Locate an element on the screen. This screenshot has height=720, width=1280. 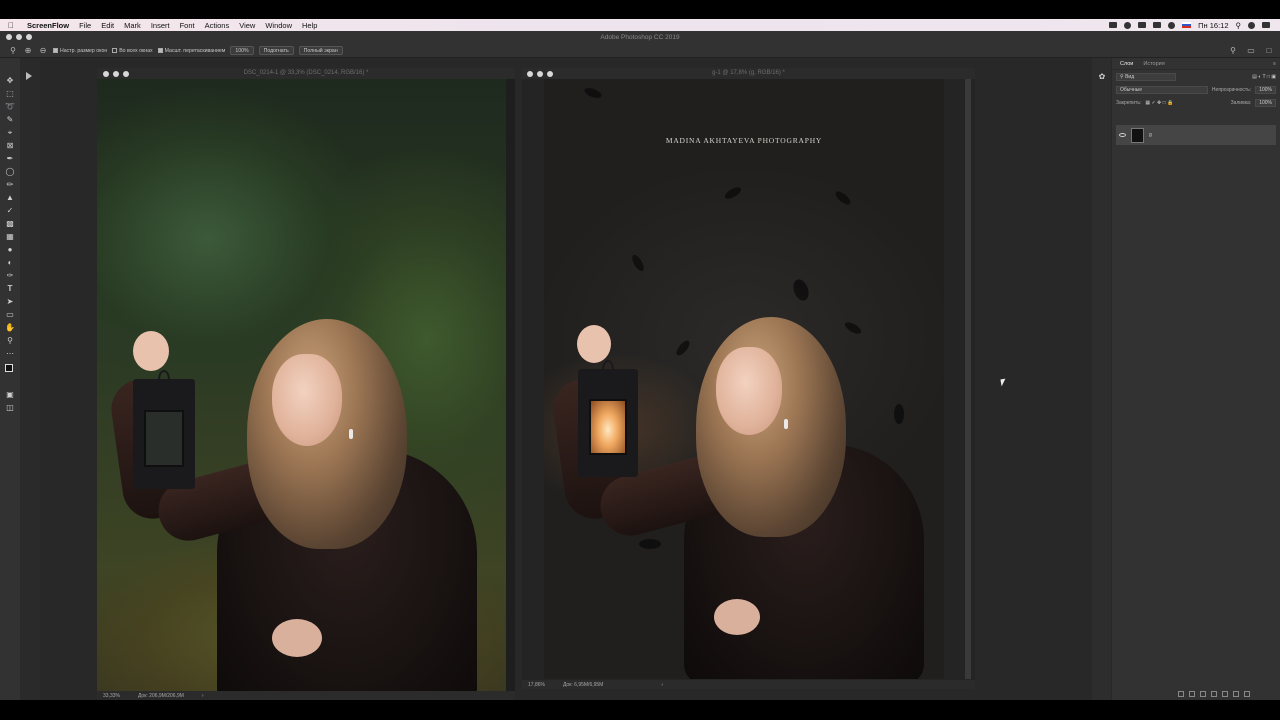
zoom-button is located at coordinates (29, 37).